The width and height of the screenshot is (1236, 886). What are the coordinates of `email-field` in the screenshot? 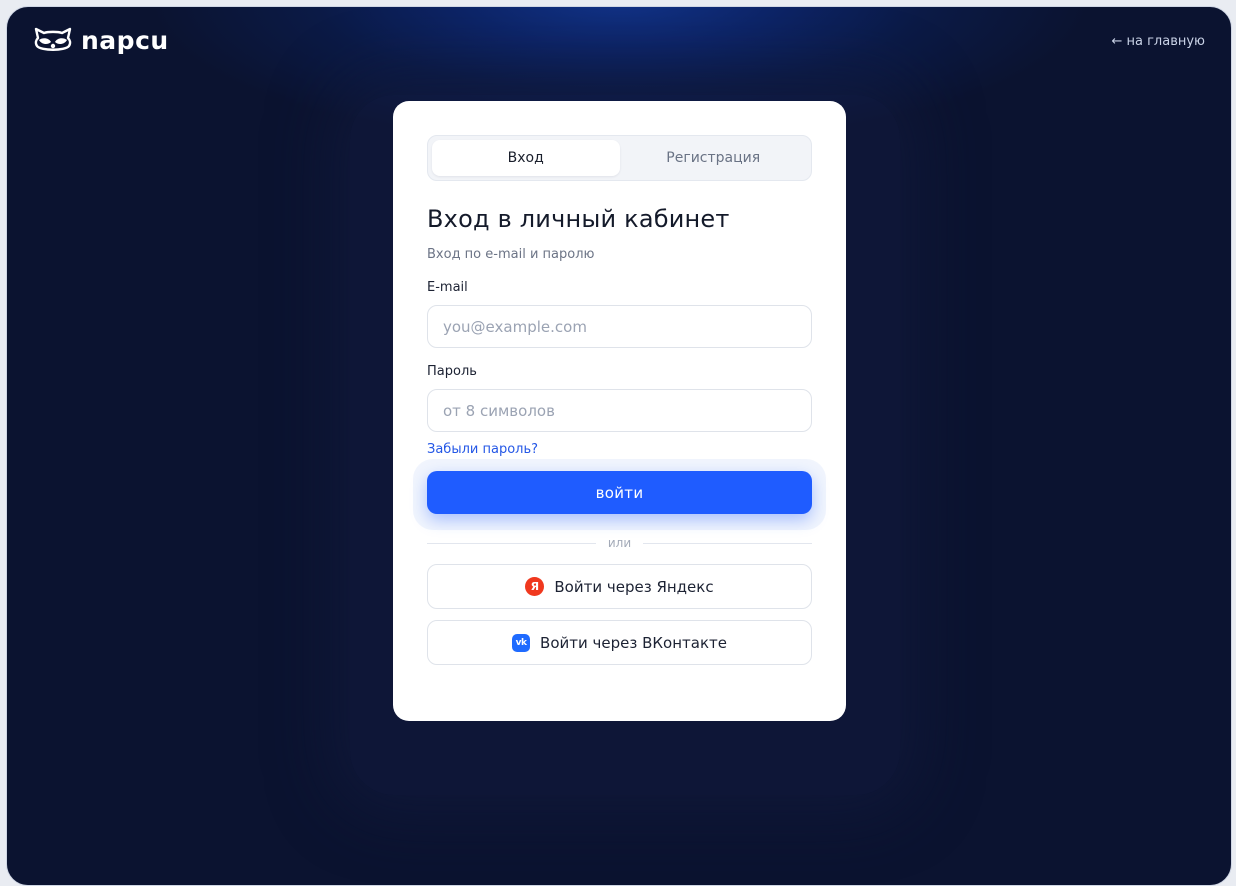 It's located at (619, 326).